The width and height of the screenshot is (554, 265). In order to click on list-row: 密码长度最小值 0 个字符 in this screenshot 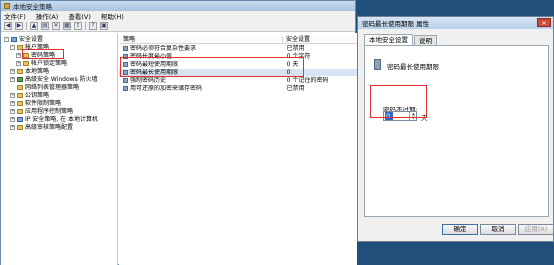, I will do `click(238, 56)`.